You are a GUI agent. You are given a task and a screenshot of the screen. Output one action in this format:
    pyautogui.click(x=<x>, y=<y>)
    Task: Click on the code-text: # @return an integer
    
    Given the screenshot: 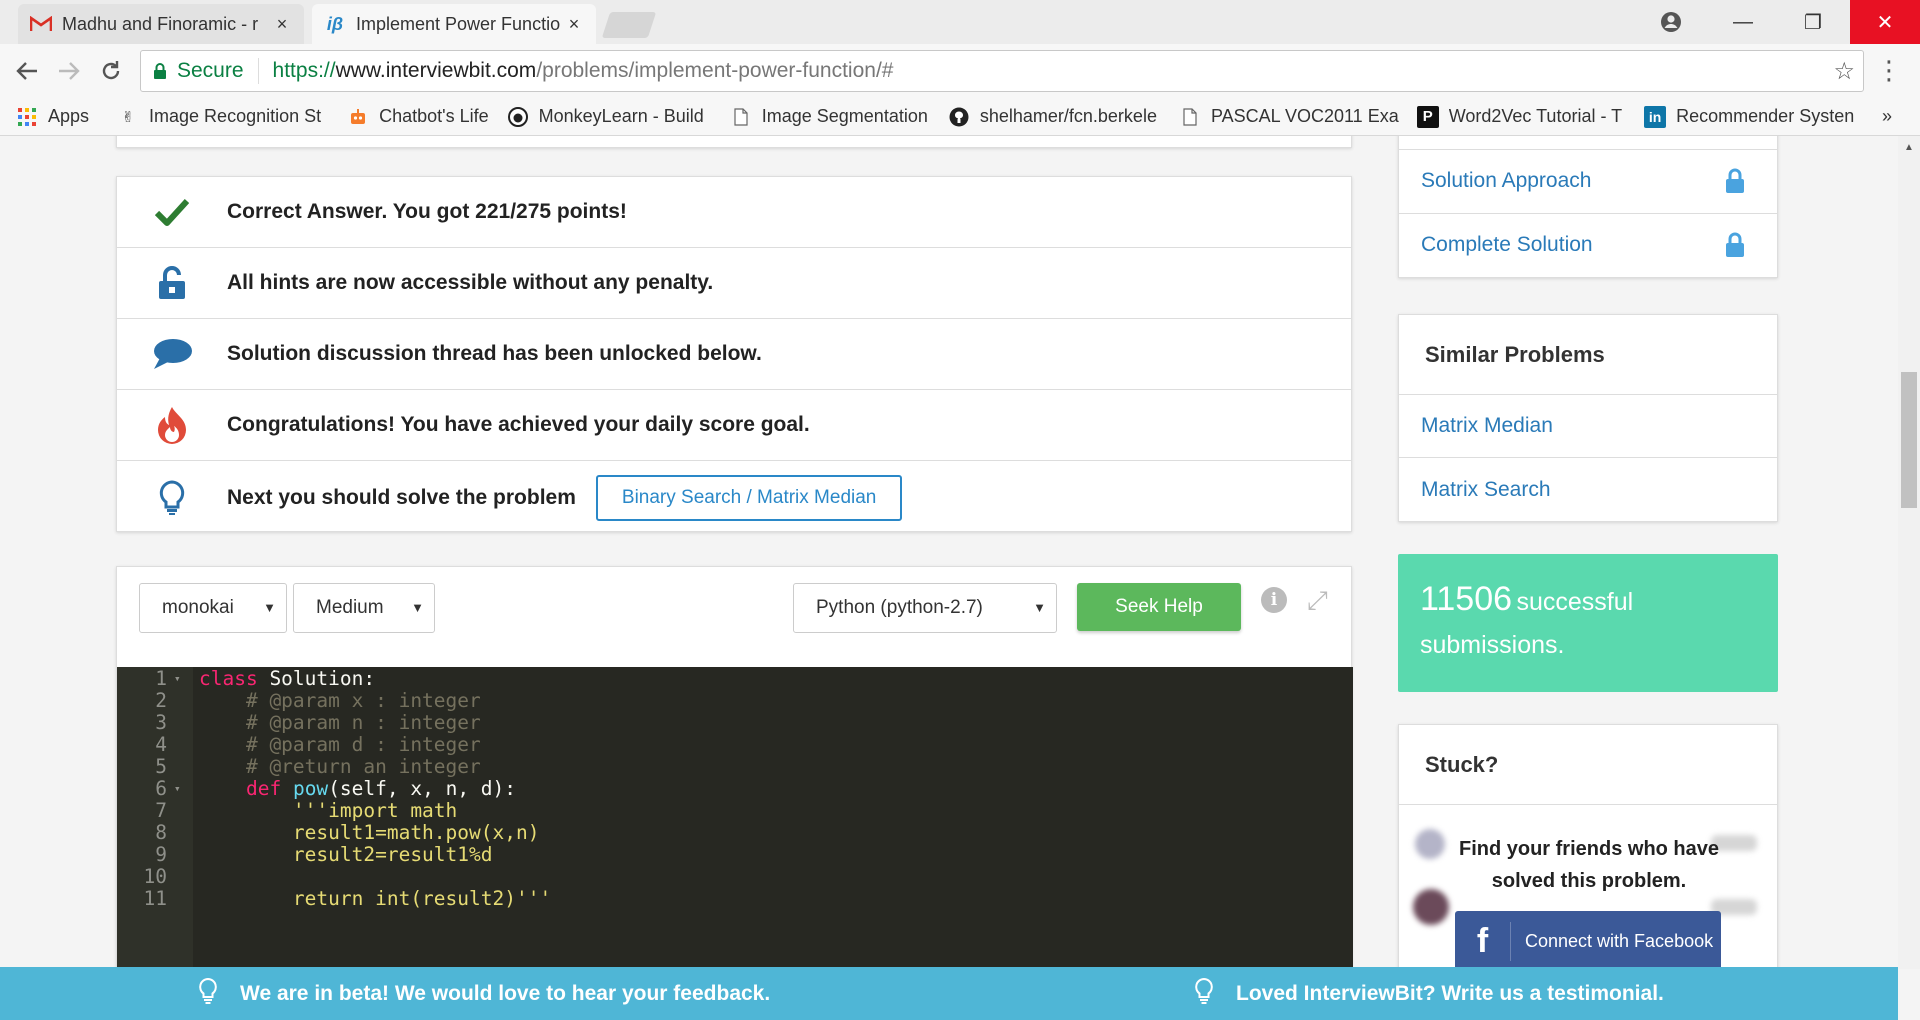 What is the action you would take?
    pyautogui.click(x=337, y=766)
    